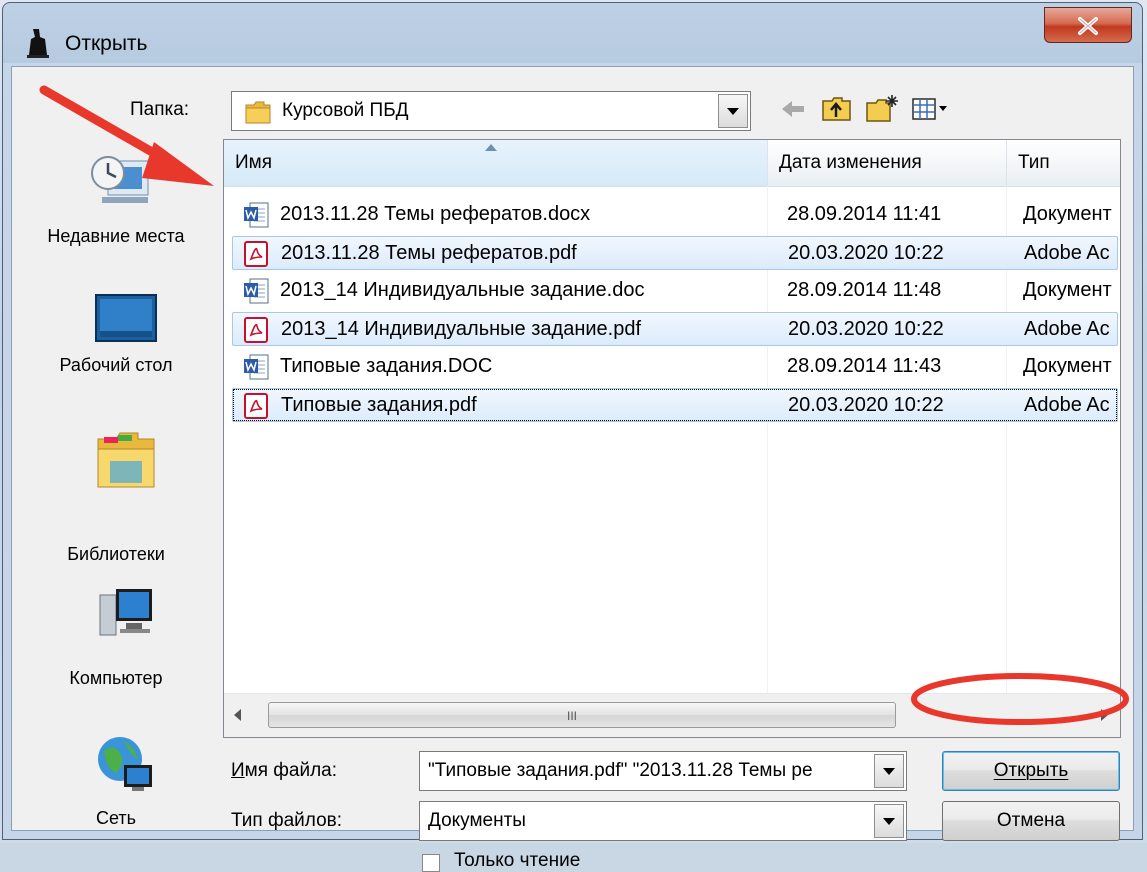 Image resolution: width=1147 pixels, height=872 pixels. What do you see at coordinates (126, 318) in the screenshot?
I see `desktop-icon` at bounding box center [126, 318].